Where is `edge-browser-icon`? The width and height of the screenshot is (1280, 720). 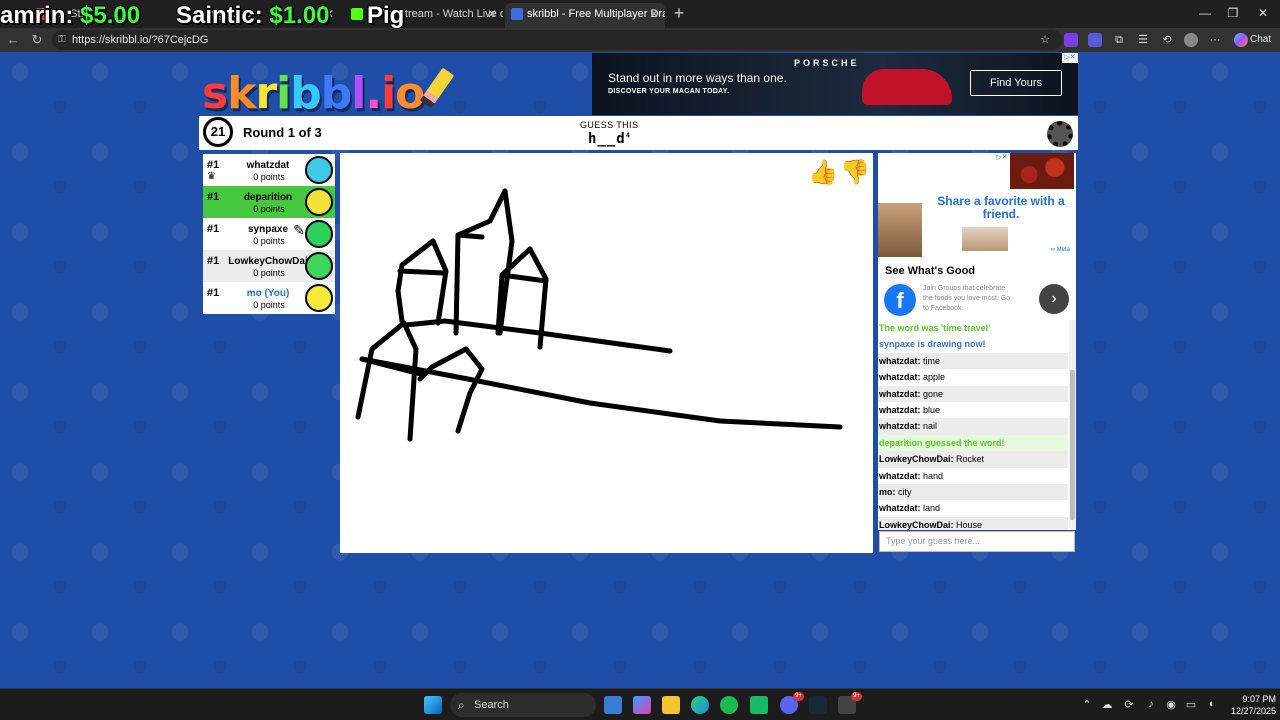 edge-browser-icon is located at coordinates (700, 705).